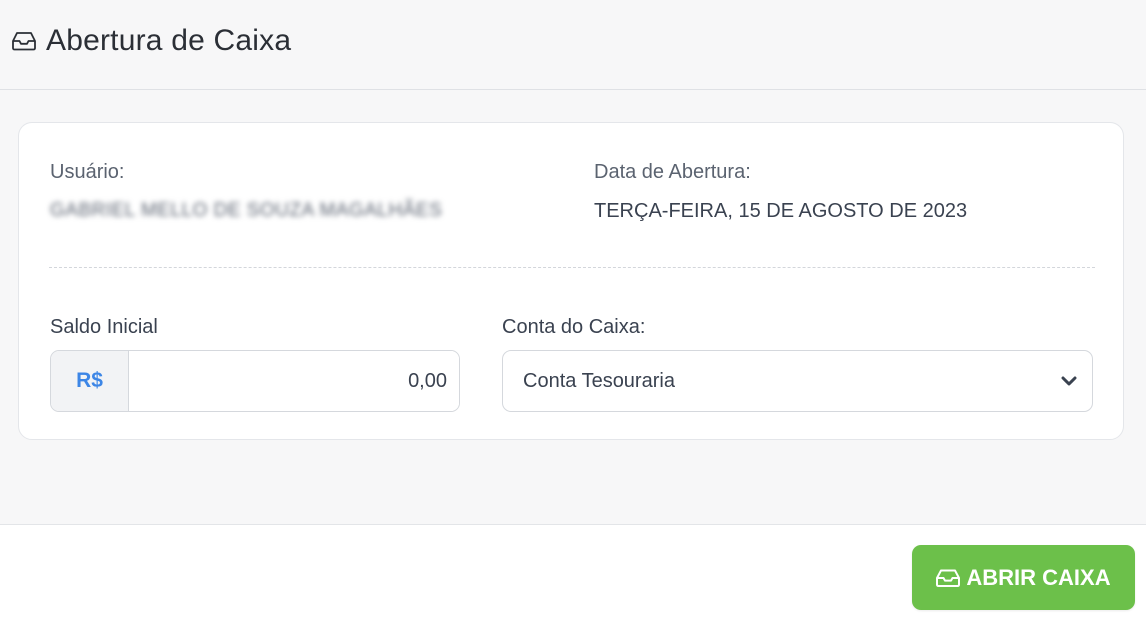 Image resolution: width=1146 pixels, height=623 pixels. I want to click on page-title: Abertura de Caixa, so click(169, 40).